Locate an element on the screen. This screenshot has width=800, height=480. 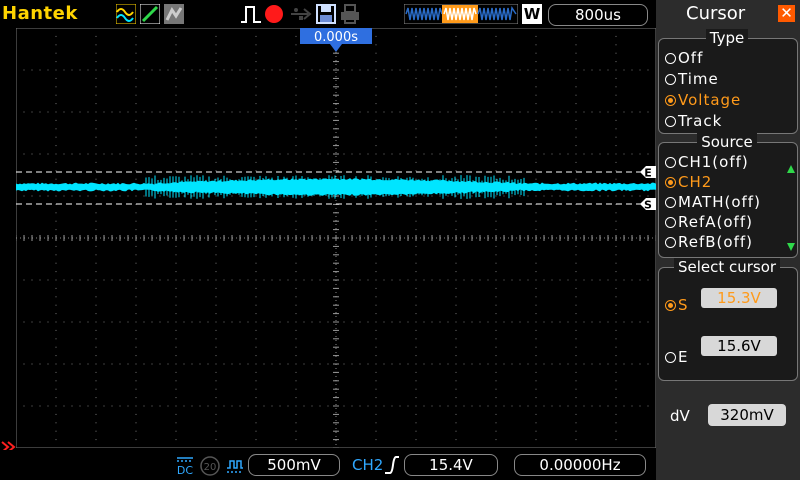
persistence-icon is located at coordinates (174, 14).